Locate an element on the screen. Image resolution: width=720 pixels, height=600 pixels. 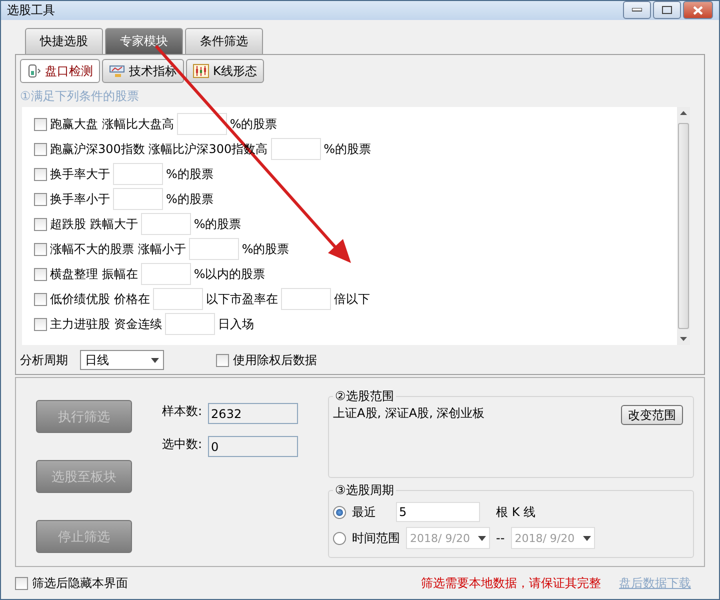
stat-value-field: 2632 is located at coordinates (253, 413).